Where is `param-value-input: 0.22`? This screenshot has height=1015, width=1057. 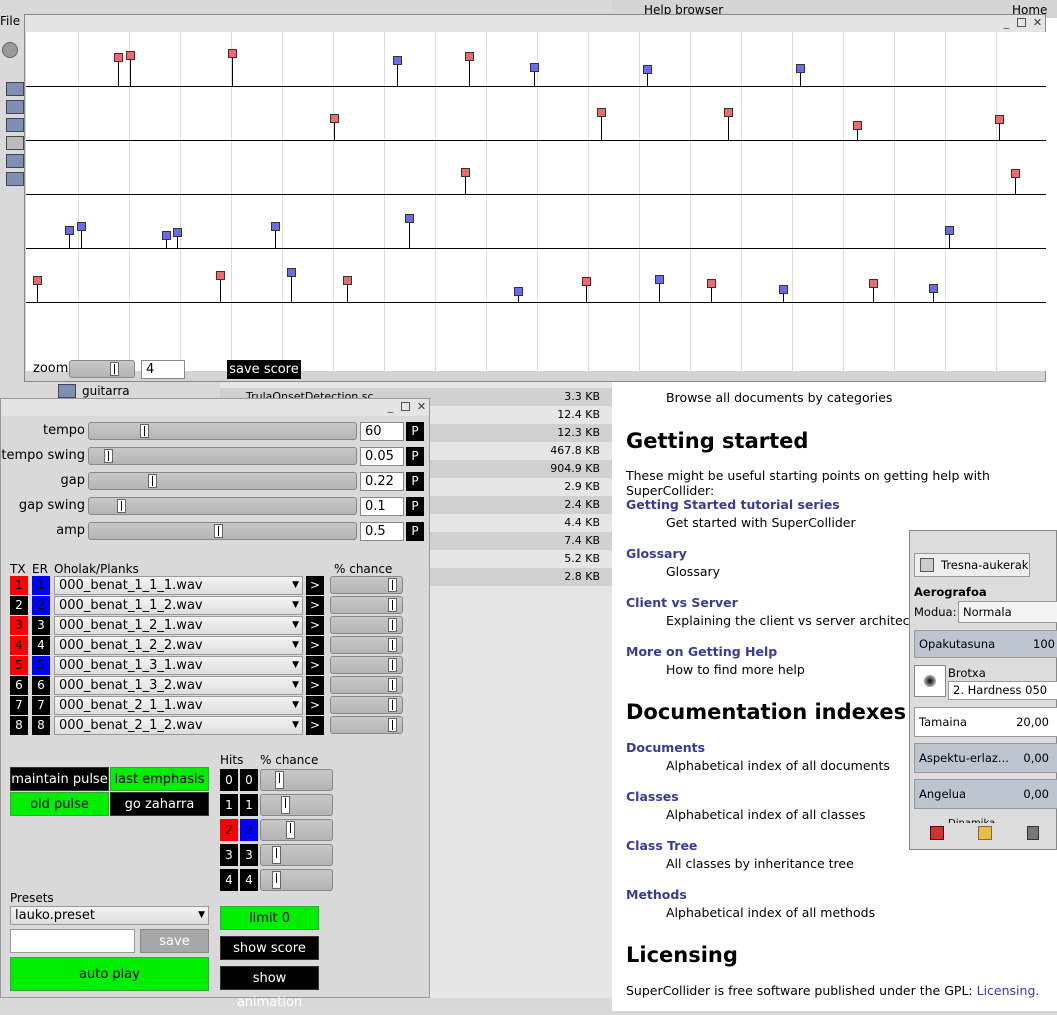
param-value-input: 0.22 is located at coordinates (382, 481).